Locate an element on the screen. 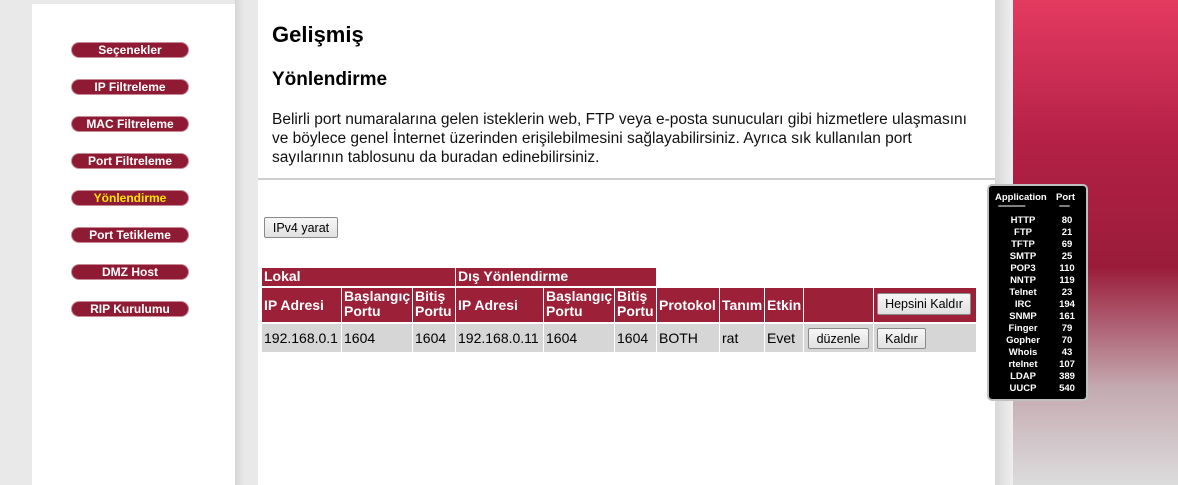 The image size is (1178, 485). col-header-external-end-port: Bitiş Portu is located at coordinates (635, 305).